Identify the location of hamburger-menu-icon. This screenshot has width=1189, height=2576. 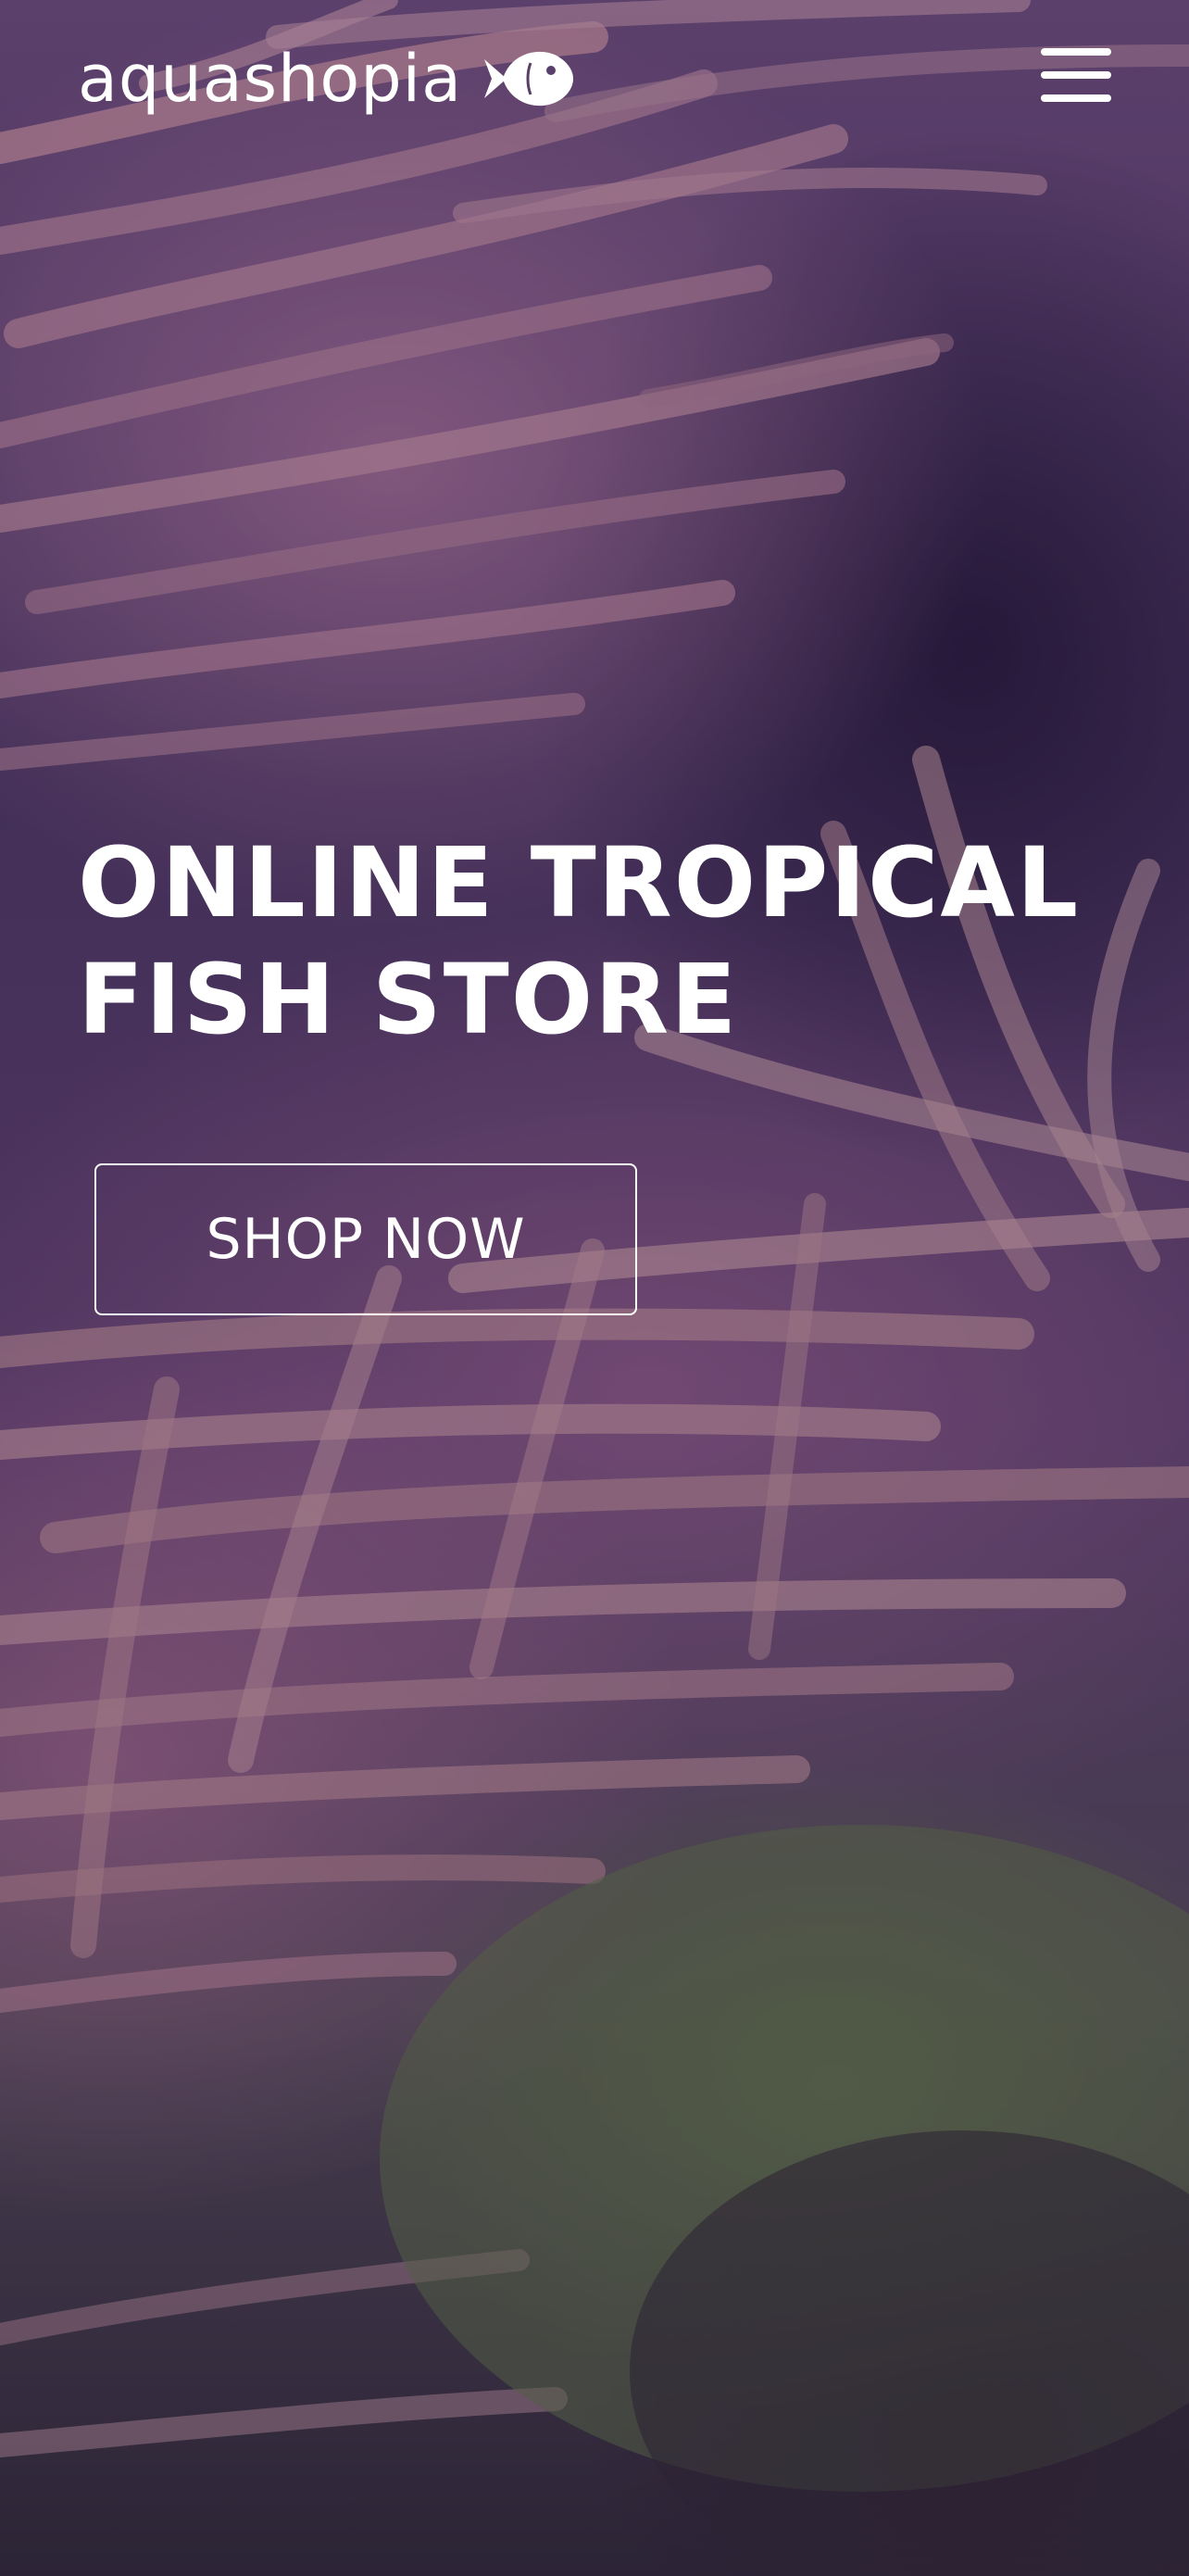
(1076, 75).